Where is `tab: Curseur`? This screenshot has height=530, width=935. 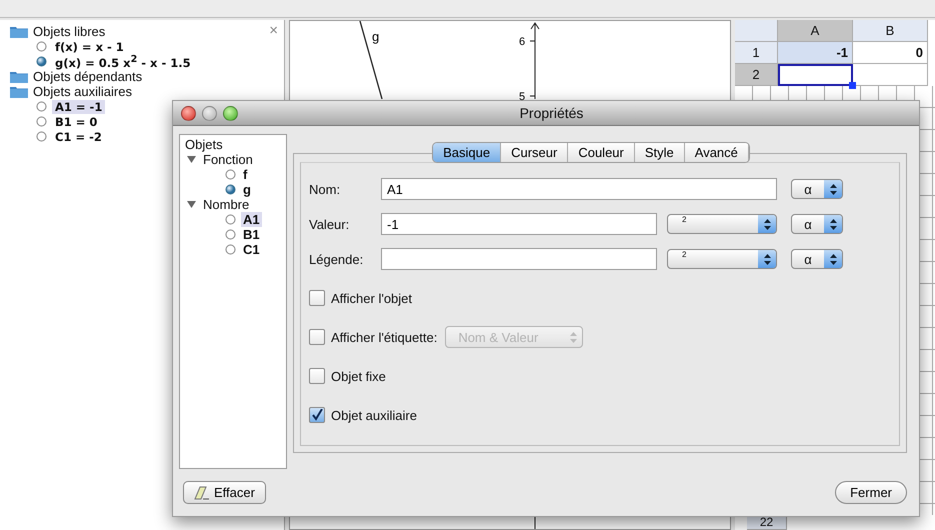 tab: Curseur is located at coordinates (534, 152).